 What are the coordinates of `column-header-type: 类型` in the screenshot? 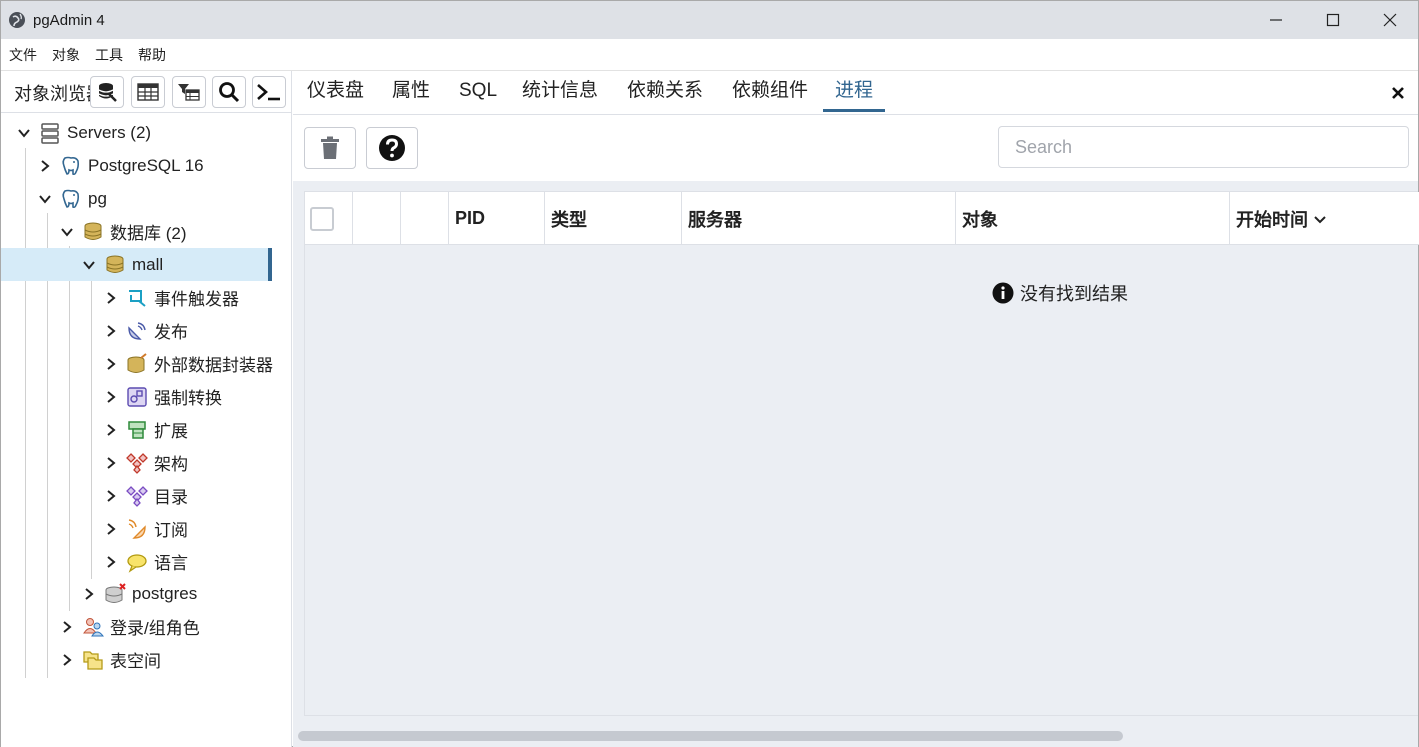 It's located at (613, 218).